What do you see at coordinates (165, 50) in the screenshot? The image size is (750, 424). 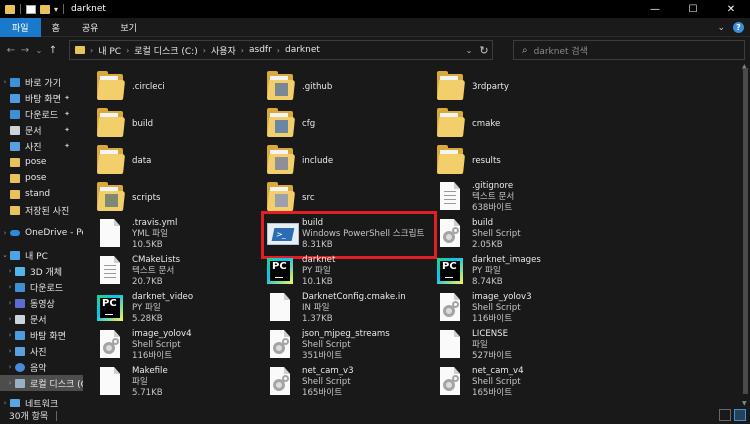 I see `breadcrumb-item: 로컬 디스크 (C:)` at bounding box center [165, 50].